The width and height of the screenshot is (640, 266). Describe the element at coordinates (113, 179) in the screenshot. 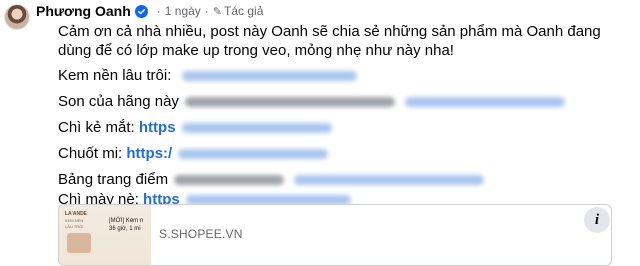

I see `product-label: Bảng trang điểm` at that location.